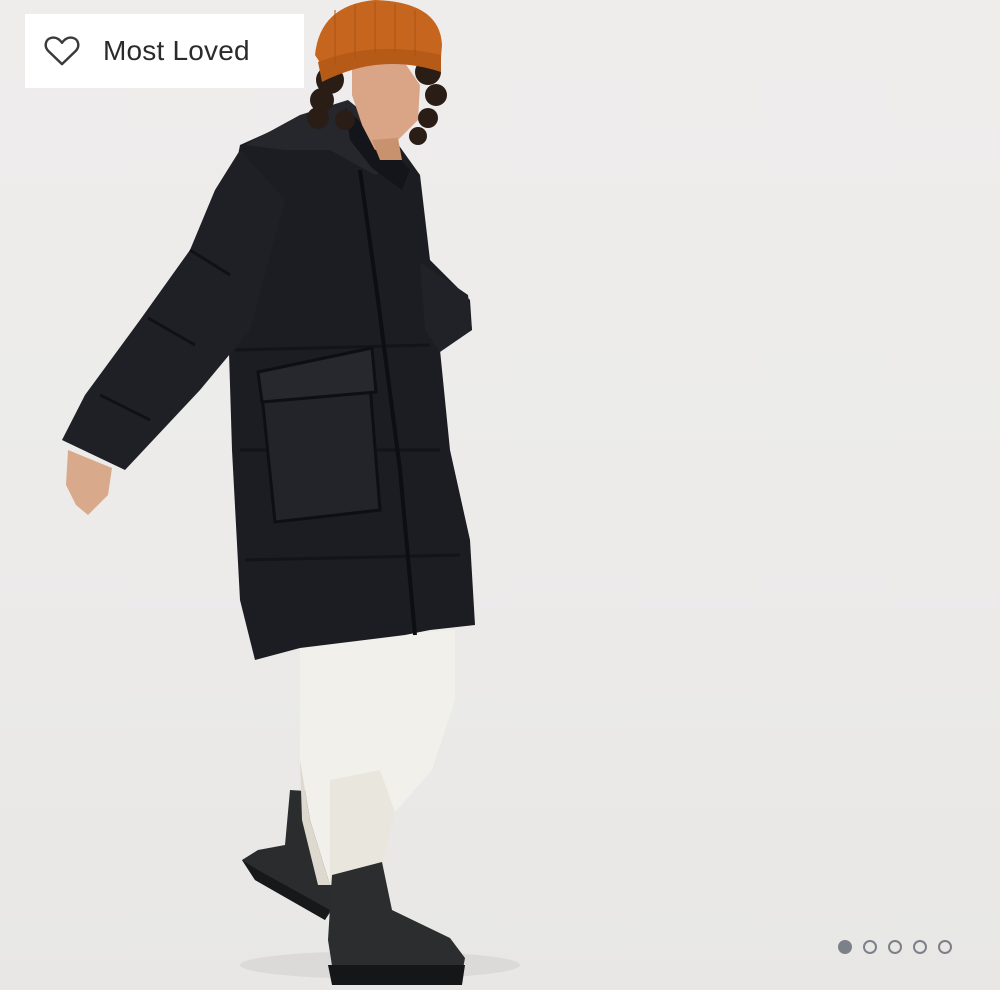 The width and height of the screenshot is (1000, 1000). I want to click on most-loved-badge: Most Loved, so click(164, 51).